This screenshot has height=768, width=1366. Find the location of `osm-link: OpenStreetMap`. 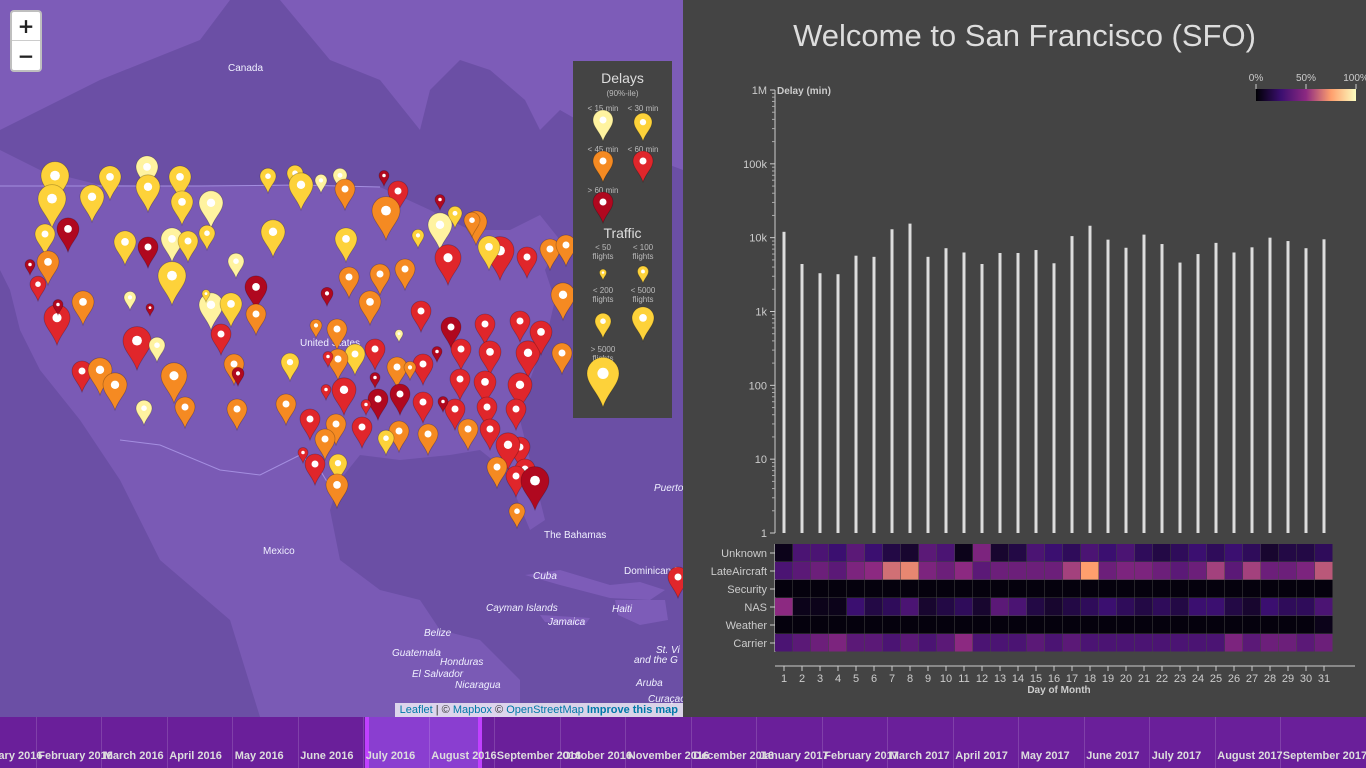

osm-link: OpenStreetMap is located at coordinates (545, 710).